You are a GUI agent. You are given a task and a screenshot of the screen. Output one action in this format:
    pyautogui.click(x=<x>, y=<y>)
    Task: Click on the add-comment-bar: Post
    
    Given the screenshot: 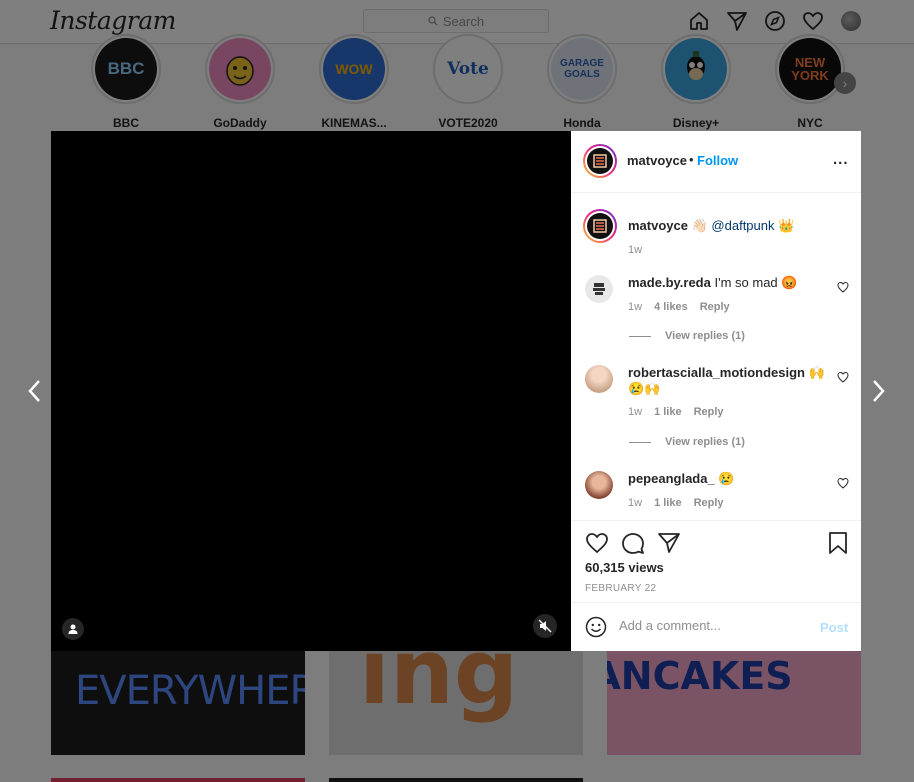 What is the action you would take?
    pyautogui.click(x=716, y=626)
    